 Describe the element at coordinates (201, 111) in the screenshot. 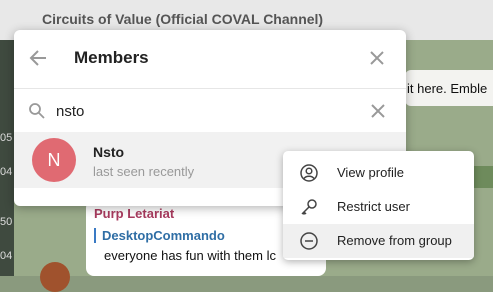

I see `search-input` at that location.